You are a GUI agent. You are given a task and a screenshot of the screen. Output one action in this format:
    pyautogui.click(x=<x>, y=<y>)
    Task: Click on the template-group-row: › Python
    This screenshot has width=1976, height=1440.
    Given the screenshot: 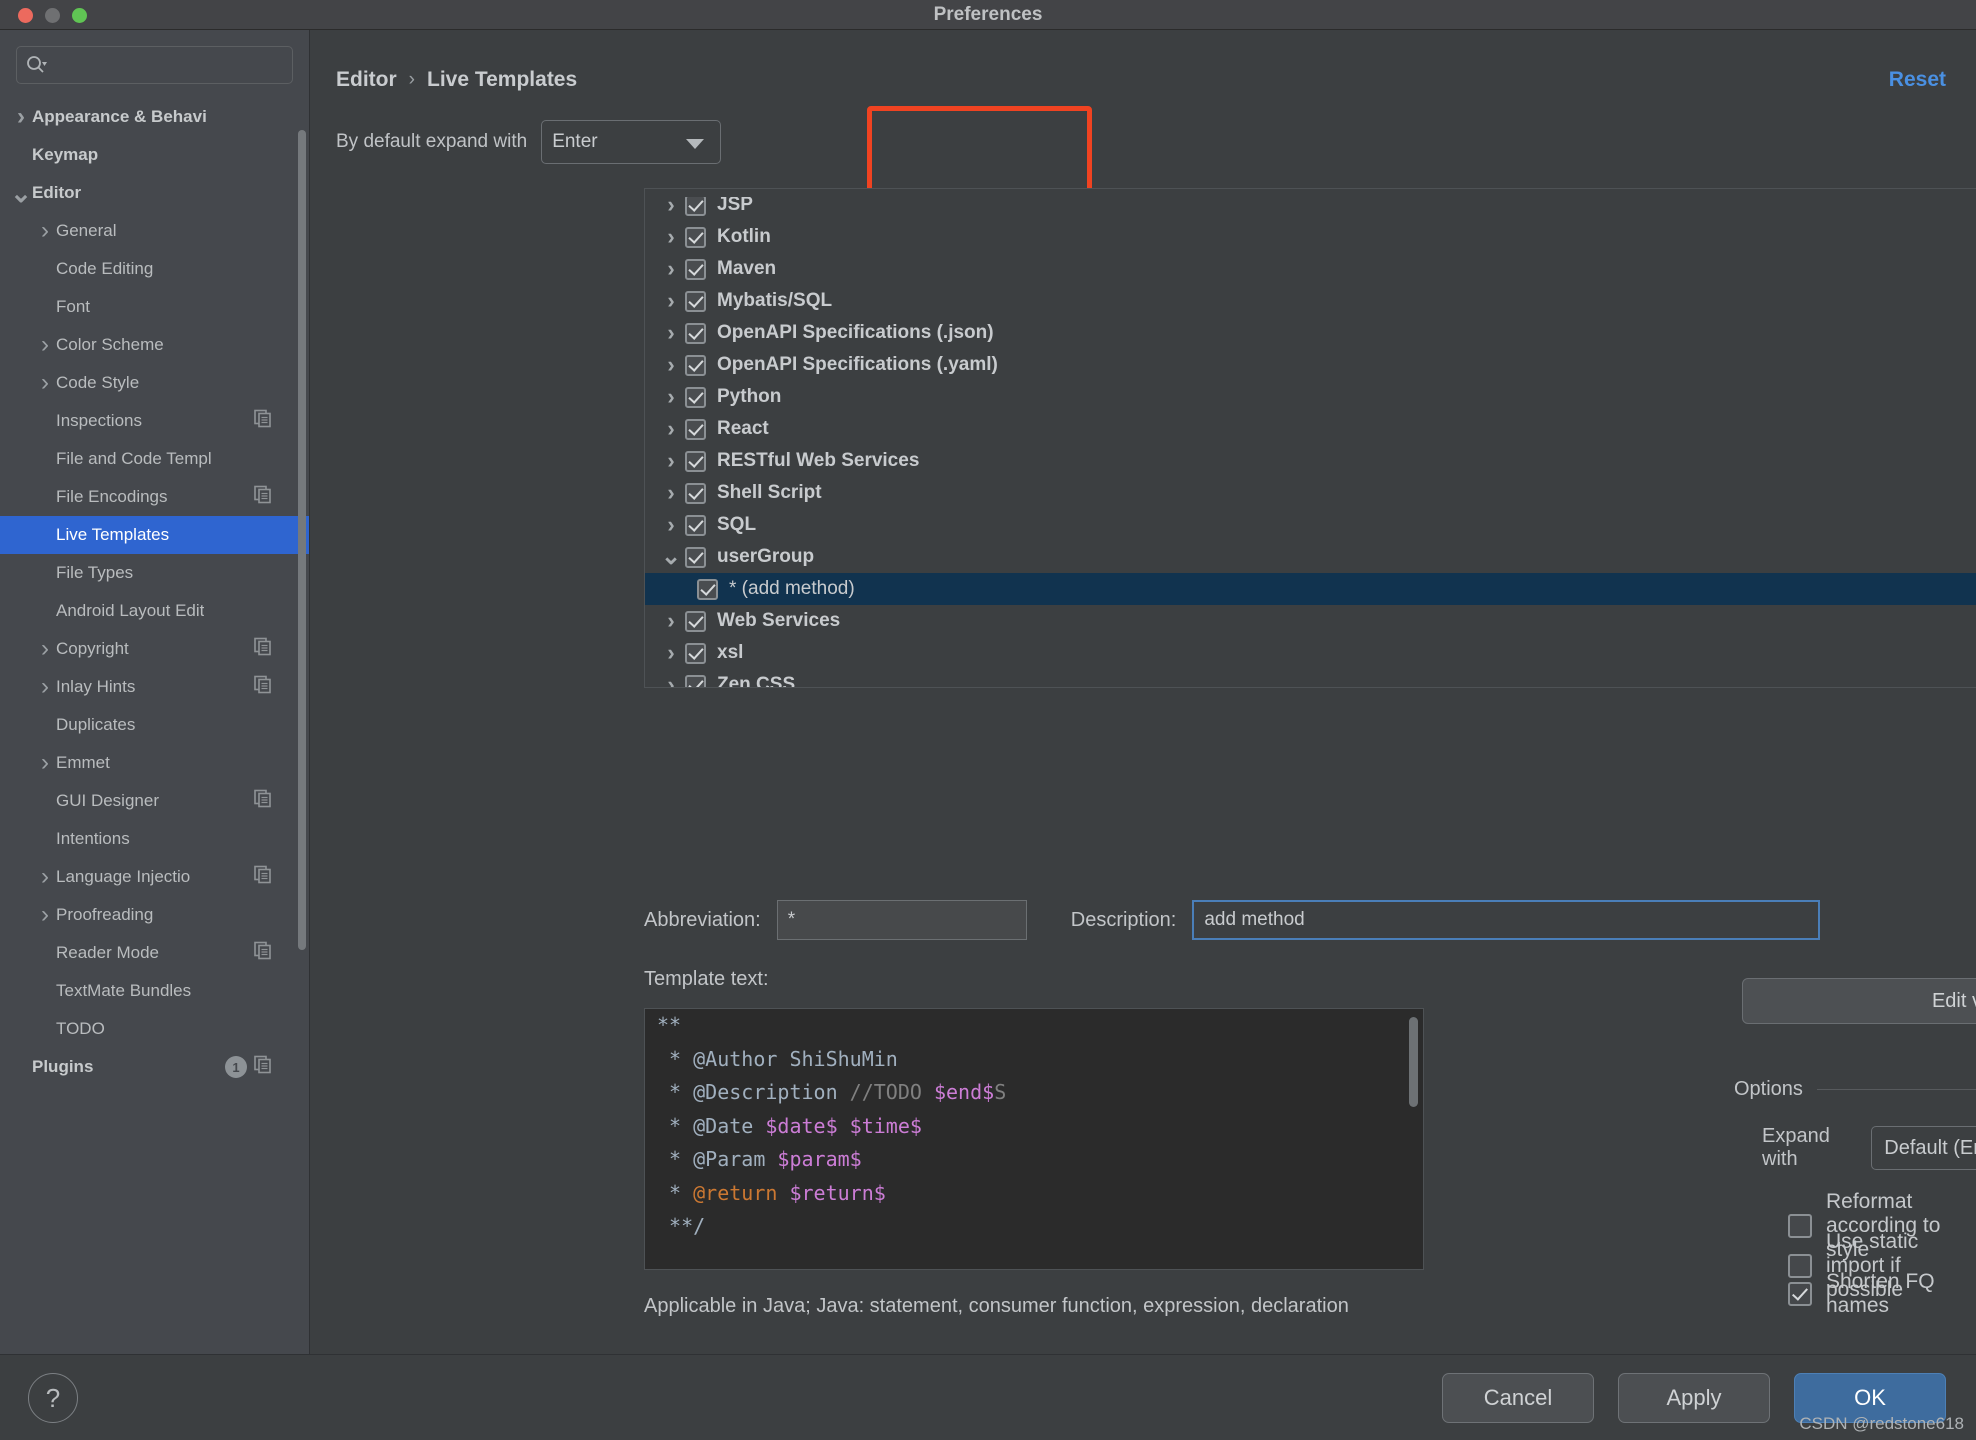 What is the action you would take?
    pyautogui.click(x=1310, y=397)
    